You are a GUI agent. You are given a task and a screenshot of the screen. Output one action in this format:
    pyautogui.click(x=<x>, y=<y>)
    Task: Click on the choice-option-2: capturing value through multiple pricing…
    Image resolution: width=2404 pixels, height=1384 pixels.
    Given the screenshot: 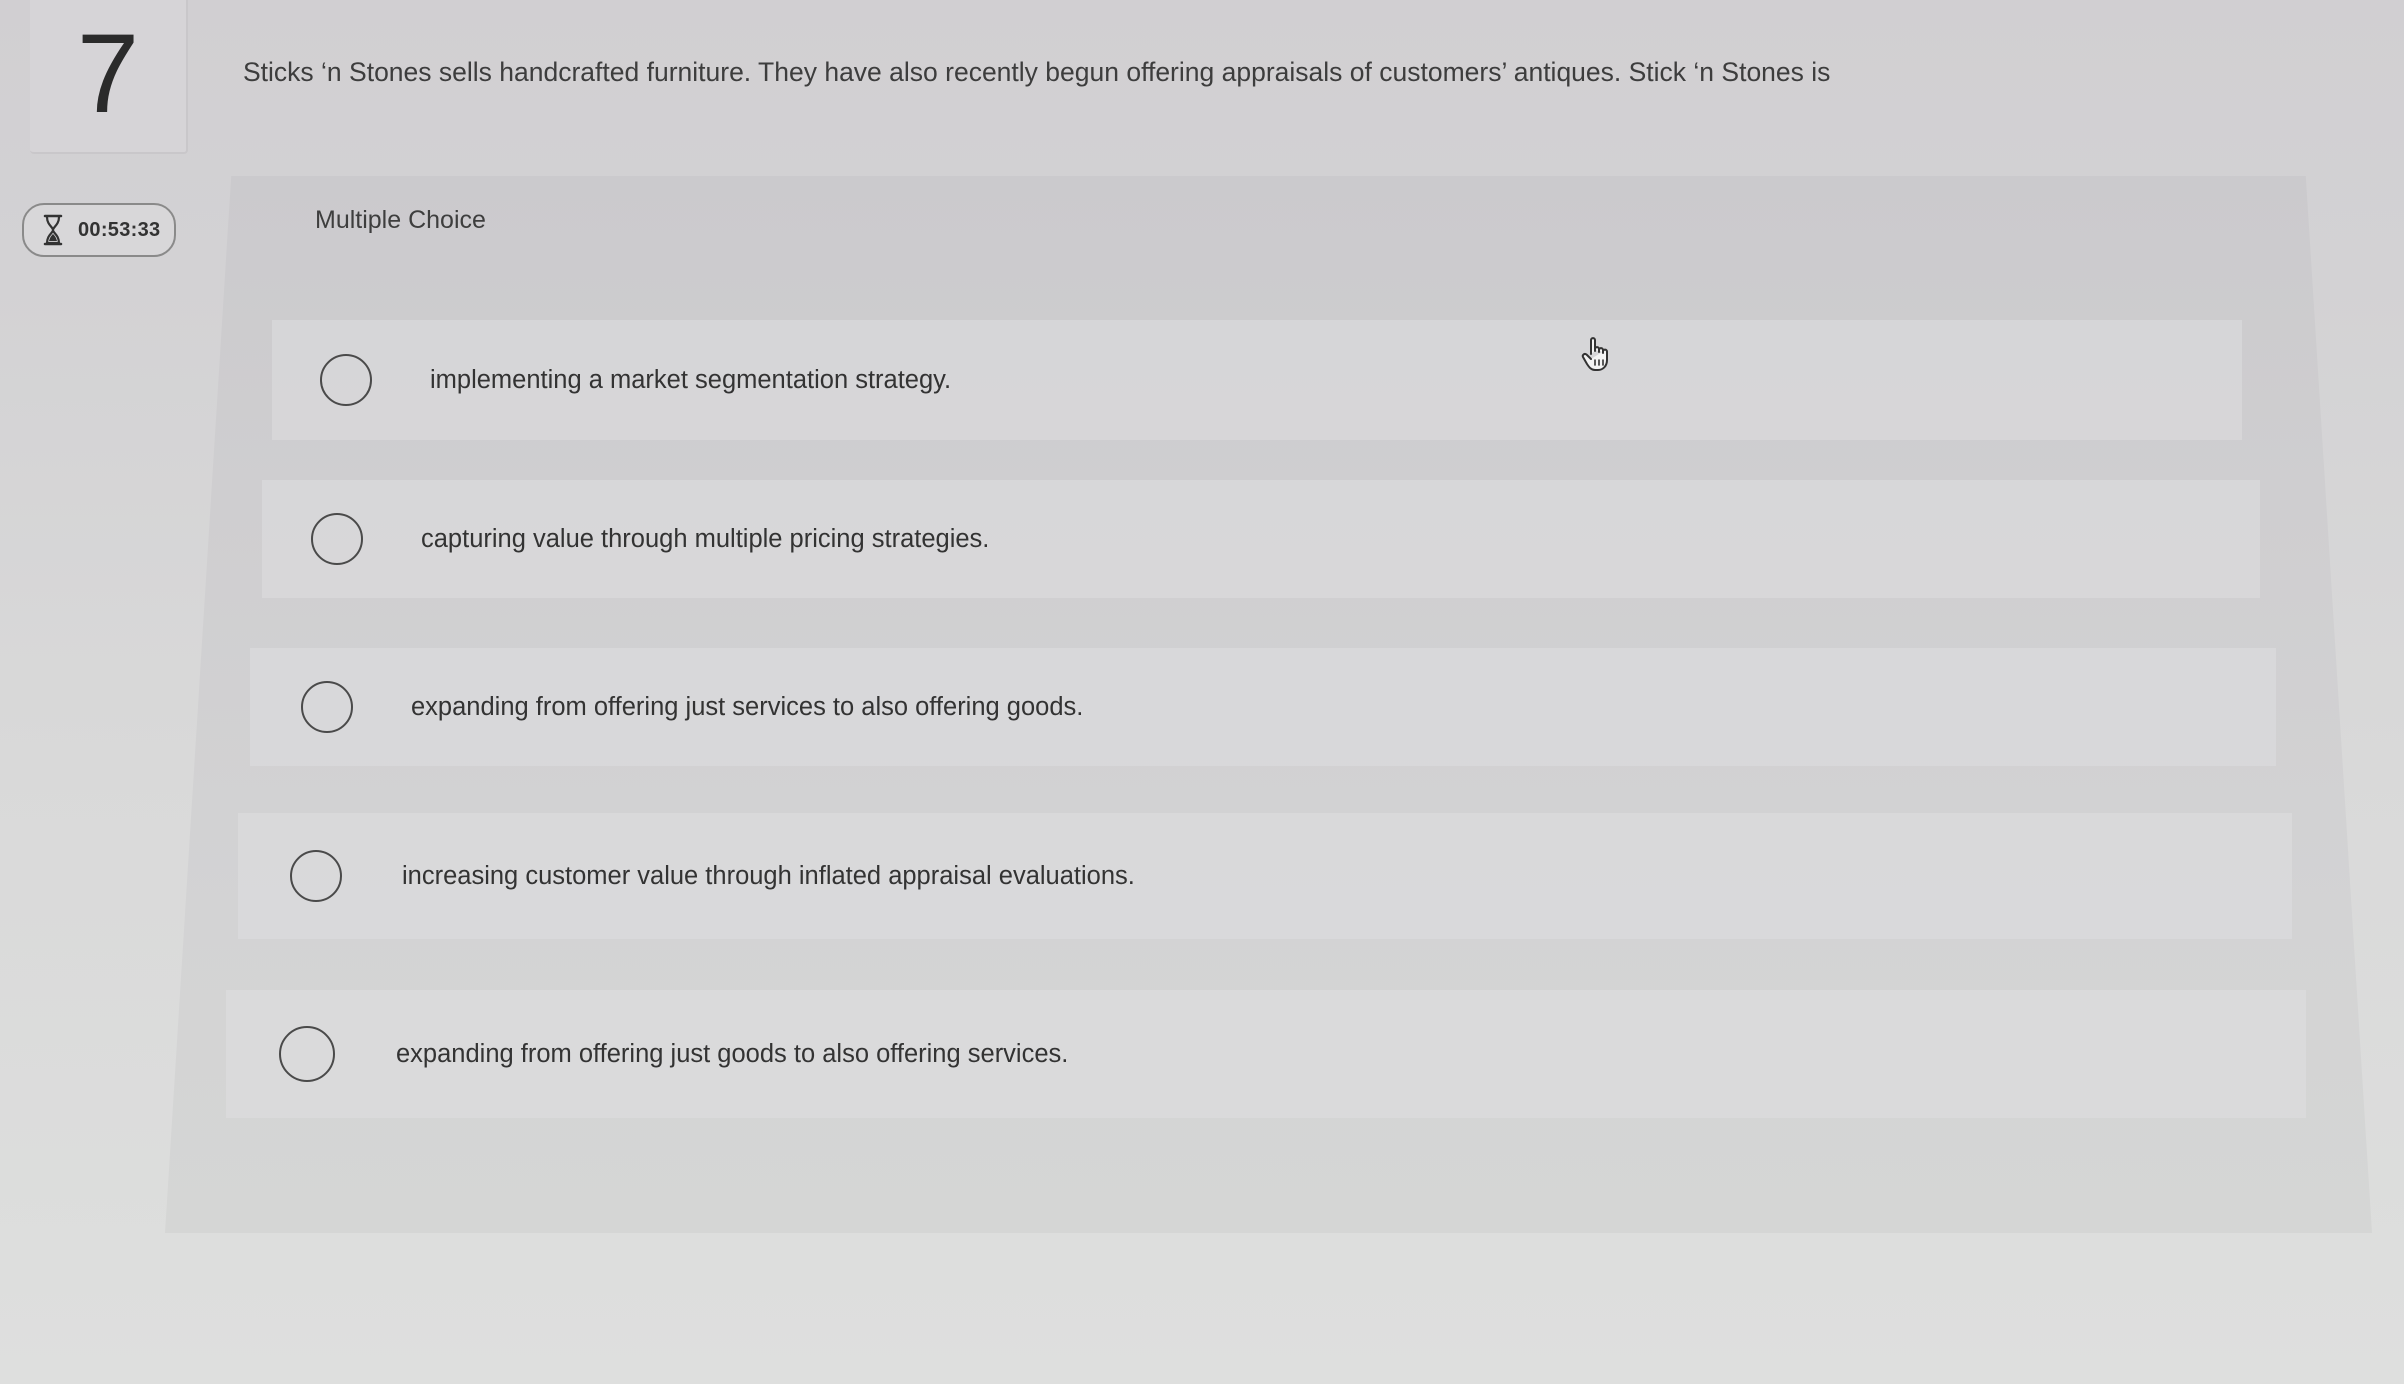 What is the action you would take?
    pyautogui.click(x=1261, y=539)
    